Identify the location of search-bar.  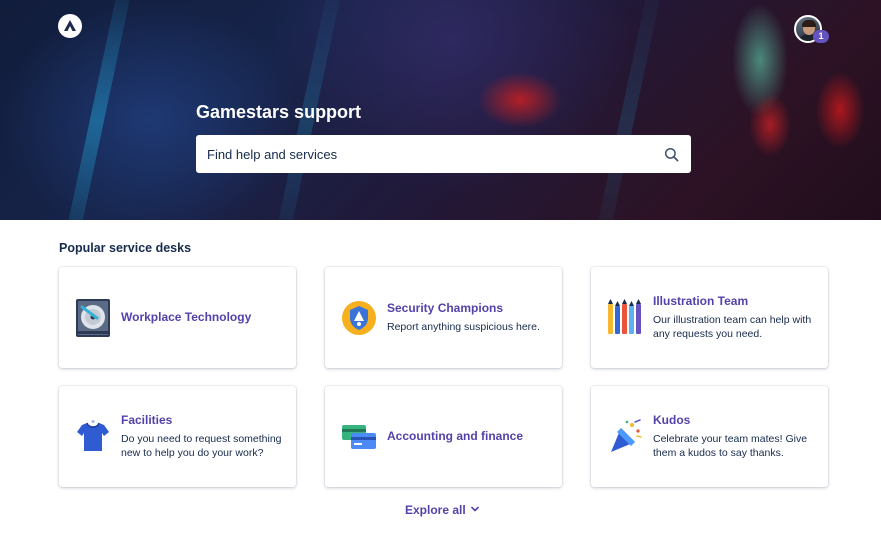
(443, 154).